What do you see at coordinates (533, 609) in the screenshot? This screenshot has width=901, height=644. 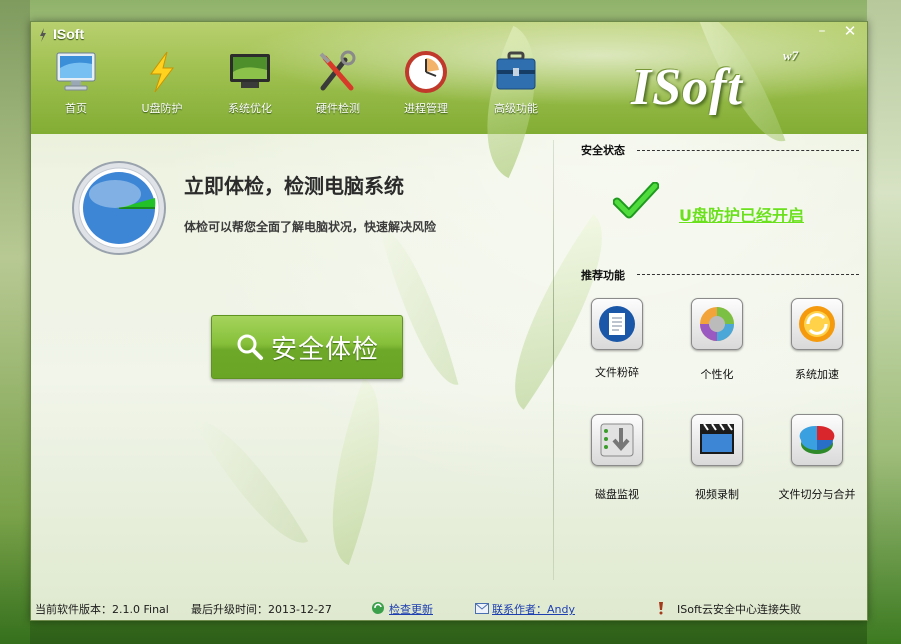 I see `contact-author-link: 联系作者：Andy` at bounding box center [533, 609].